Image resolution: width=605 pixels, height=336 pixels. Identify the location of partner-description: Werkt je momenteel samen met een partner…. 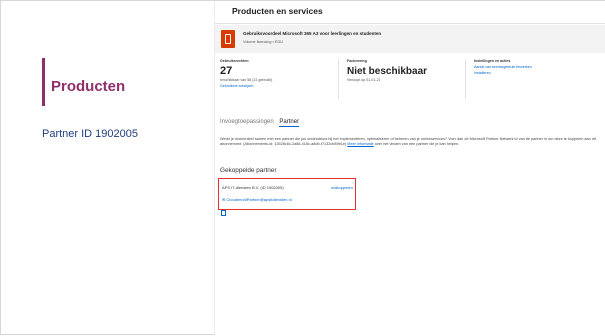
(412, 142).